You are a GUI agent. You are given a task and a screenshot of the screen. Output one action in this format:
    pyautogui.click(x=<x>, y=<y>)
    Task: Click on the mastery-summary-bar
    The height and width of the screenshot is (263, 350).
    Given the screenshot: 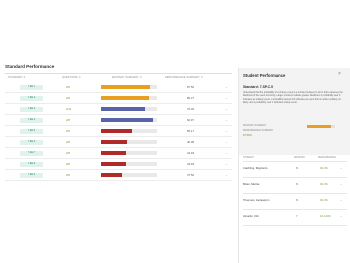 What is the action you would take?
    pyautogui.click(x=321, y=126)
    